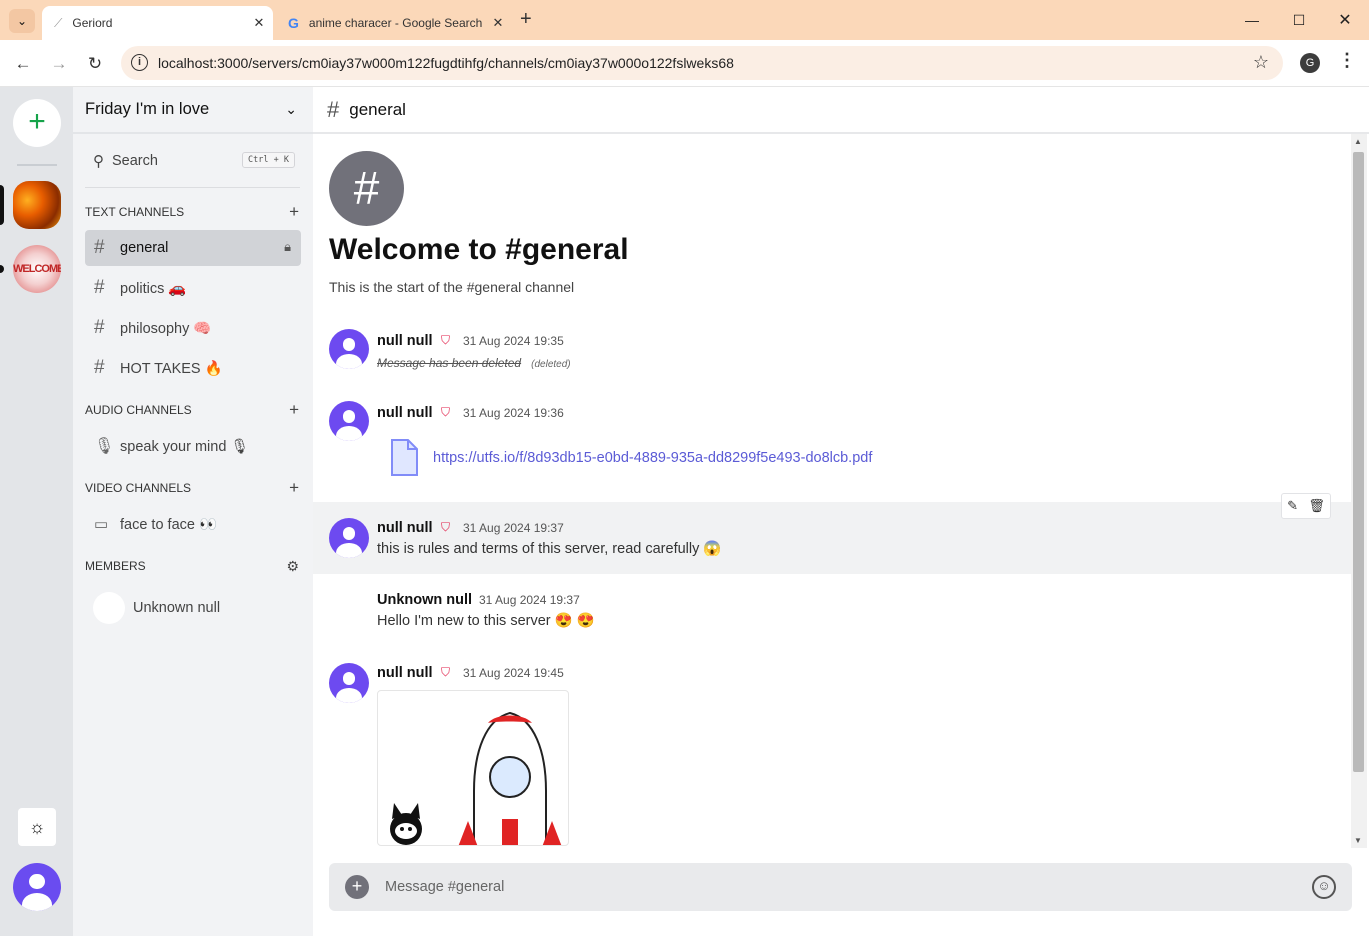 The width and height of the screenshot is (1369, 936). Describe the element at coordinates (138, 488) in the screenshot. I see `section-label: VIDEO CHANNELS` at that location.